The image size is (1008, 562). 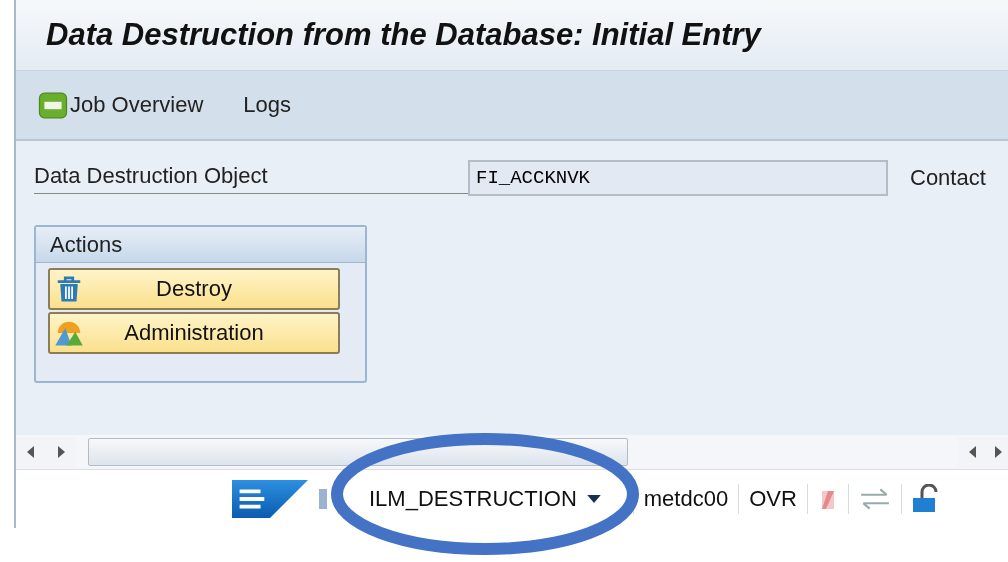 I want to click on action-button: Destroy, so click(x=194, y=289).